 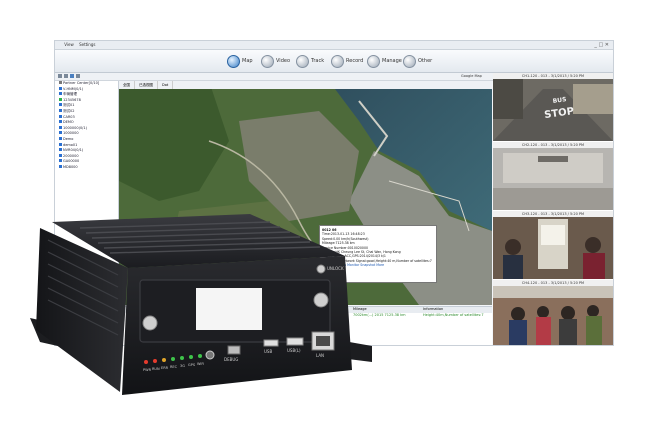 What do you see at coordinates (147, 370) in the screenshot?
I see `led-label: PWR` at bounding box center [147, 370].